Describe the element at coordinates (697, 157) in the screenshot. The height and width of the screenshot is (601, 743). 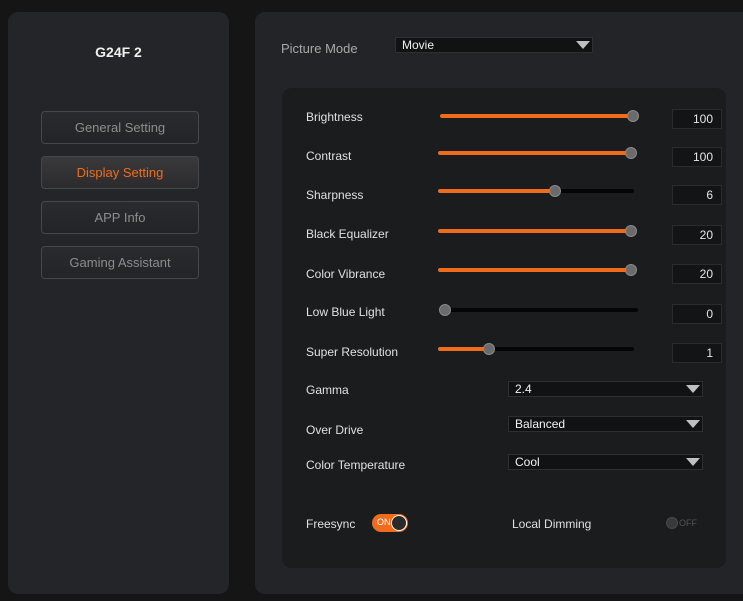
I see `contrast-value: 100` at that location.